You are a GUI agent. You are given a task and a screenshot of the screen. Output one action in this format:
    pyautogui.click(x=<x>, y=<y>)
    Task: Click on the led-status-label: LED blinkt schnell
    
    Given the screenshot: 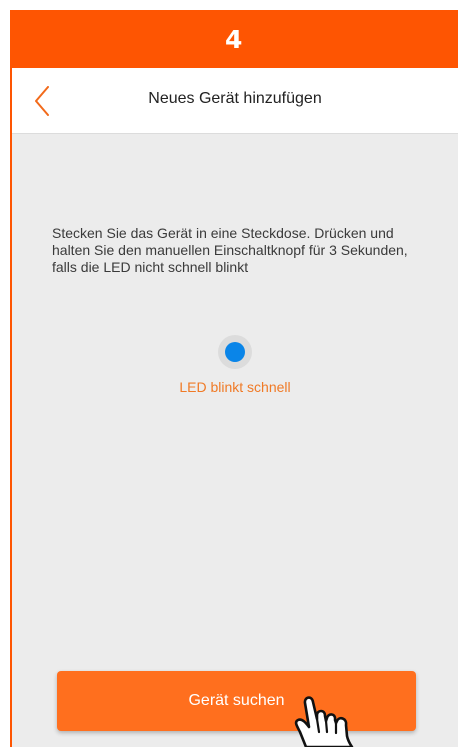 What is the action you would take?
    pyautogui.click(x=235, y=387)
    